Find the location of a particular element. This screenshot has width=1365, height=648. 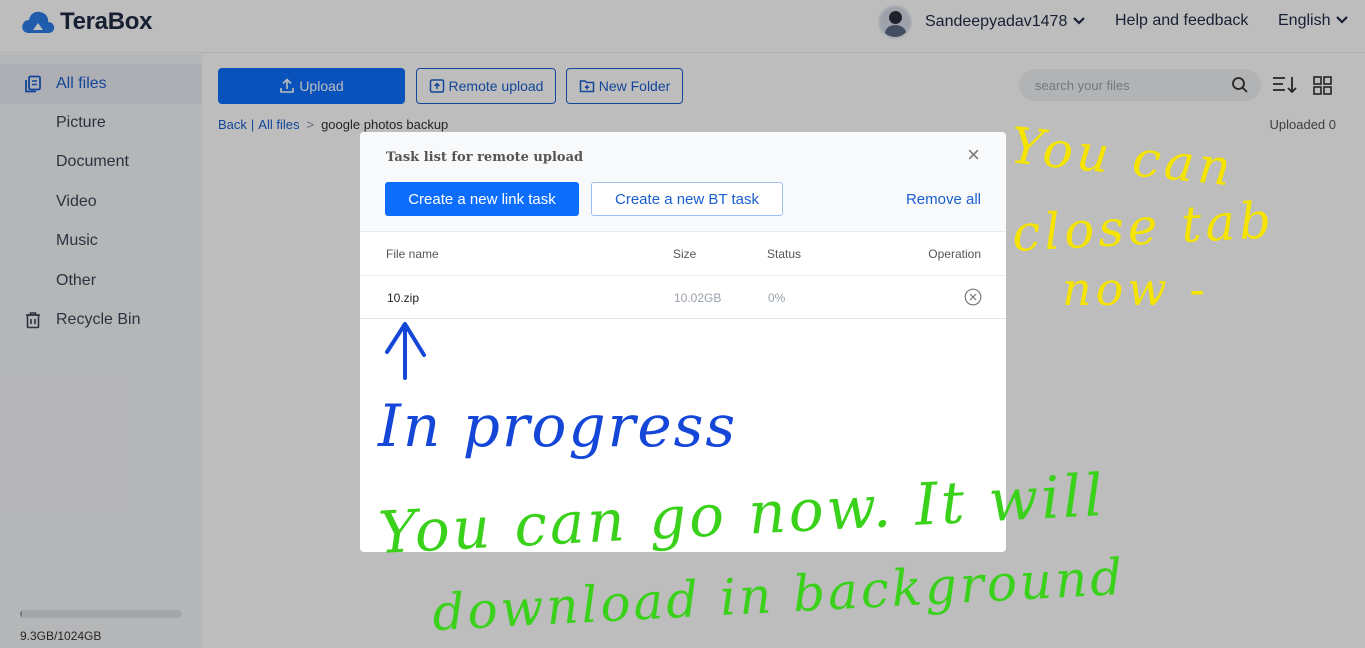

close-icon: × is located at coordinates (973, 155).